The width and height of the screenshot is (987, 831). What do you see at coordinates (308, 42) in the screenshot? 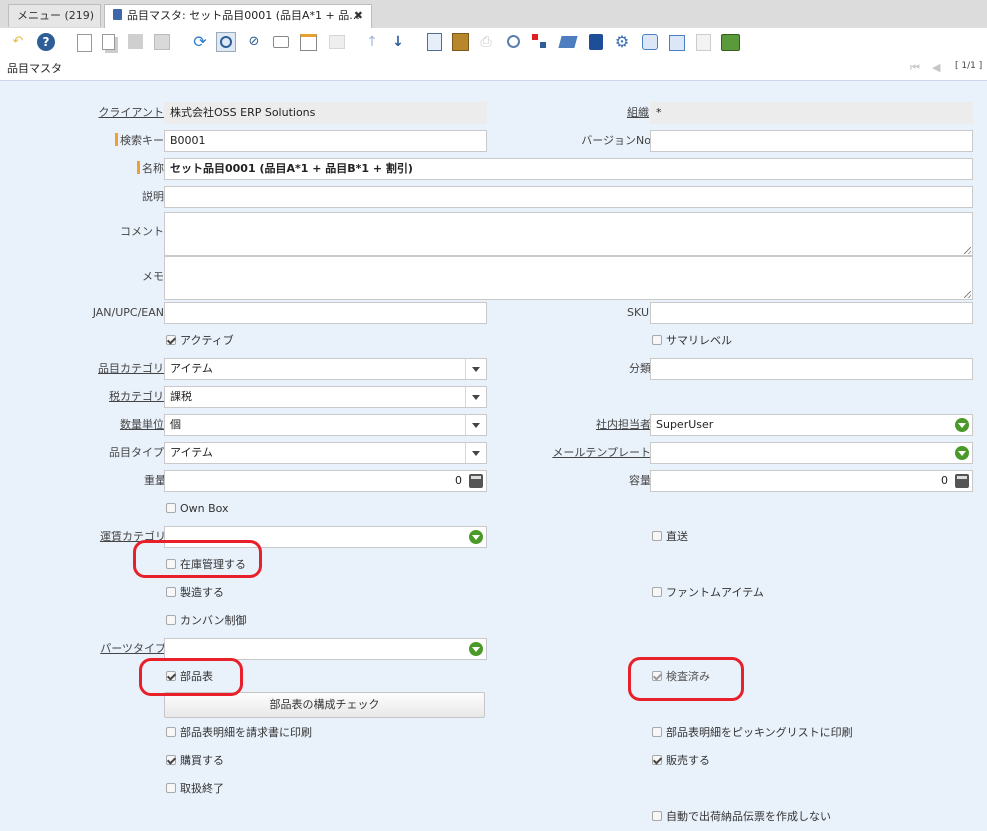
I see `grid-toggle-icon` at bounding box center [308, 42].